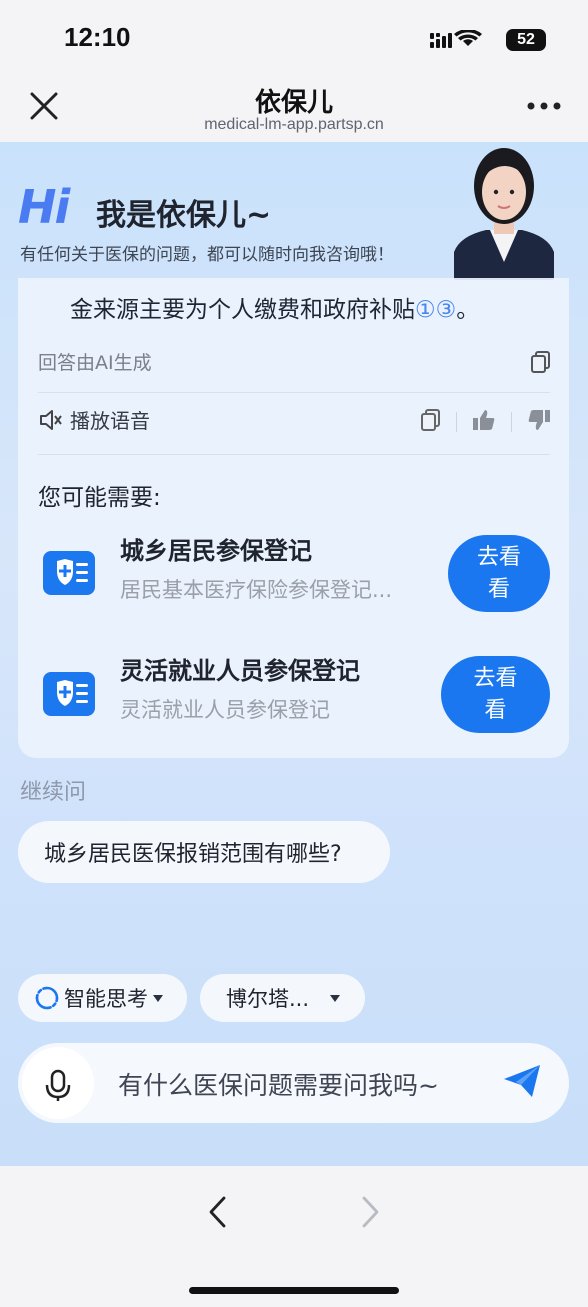 The height and width of the screenshot is (1307, 588). I want to click on battery-indicator: 52, so click(526, 40).